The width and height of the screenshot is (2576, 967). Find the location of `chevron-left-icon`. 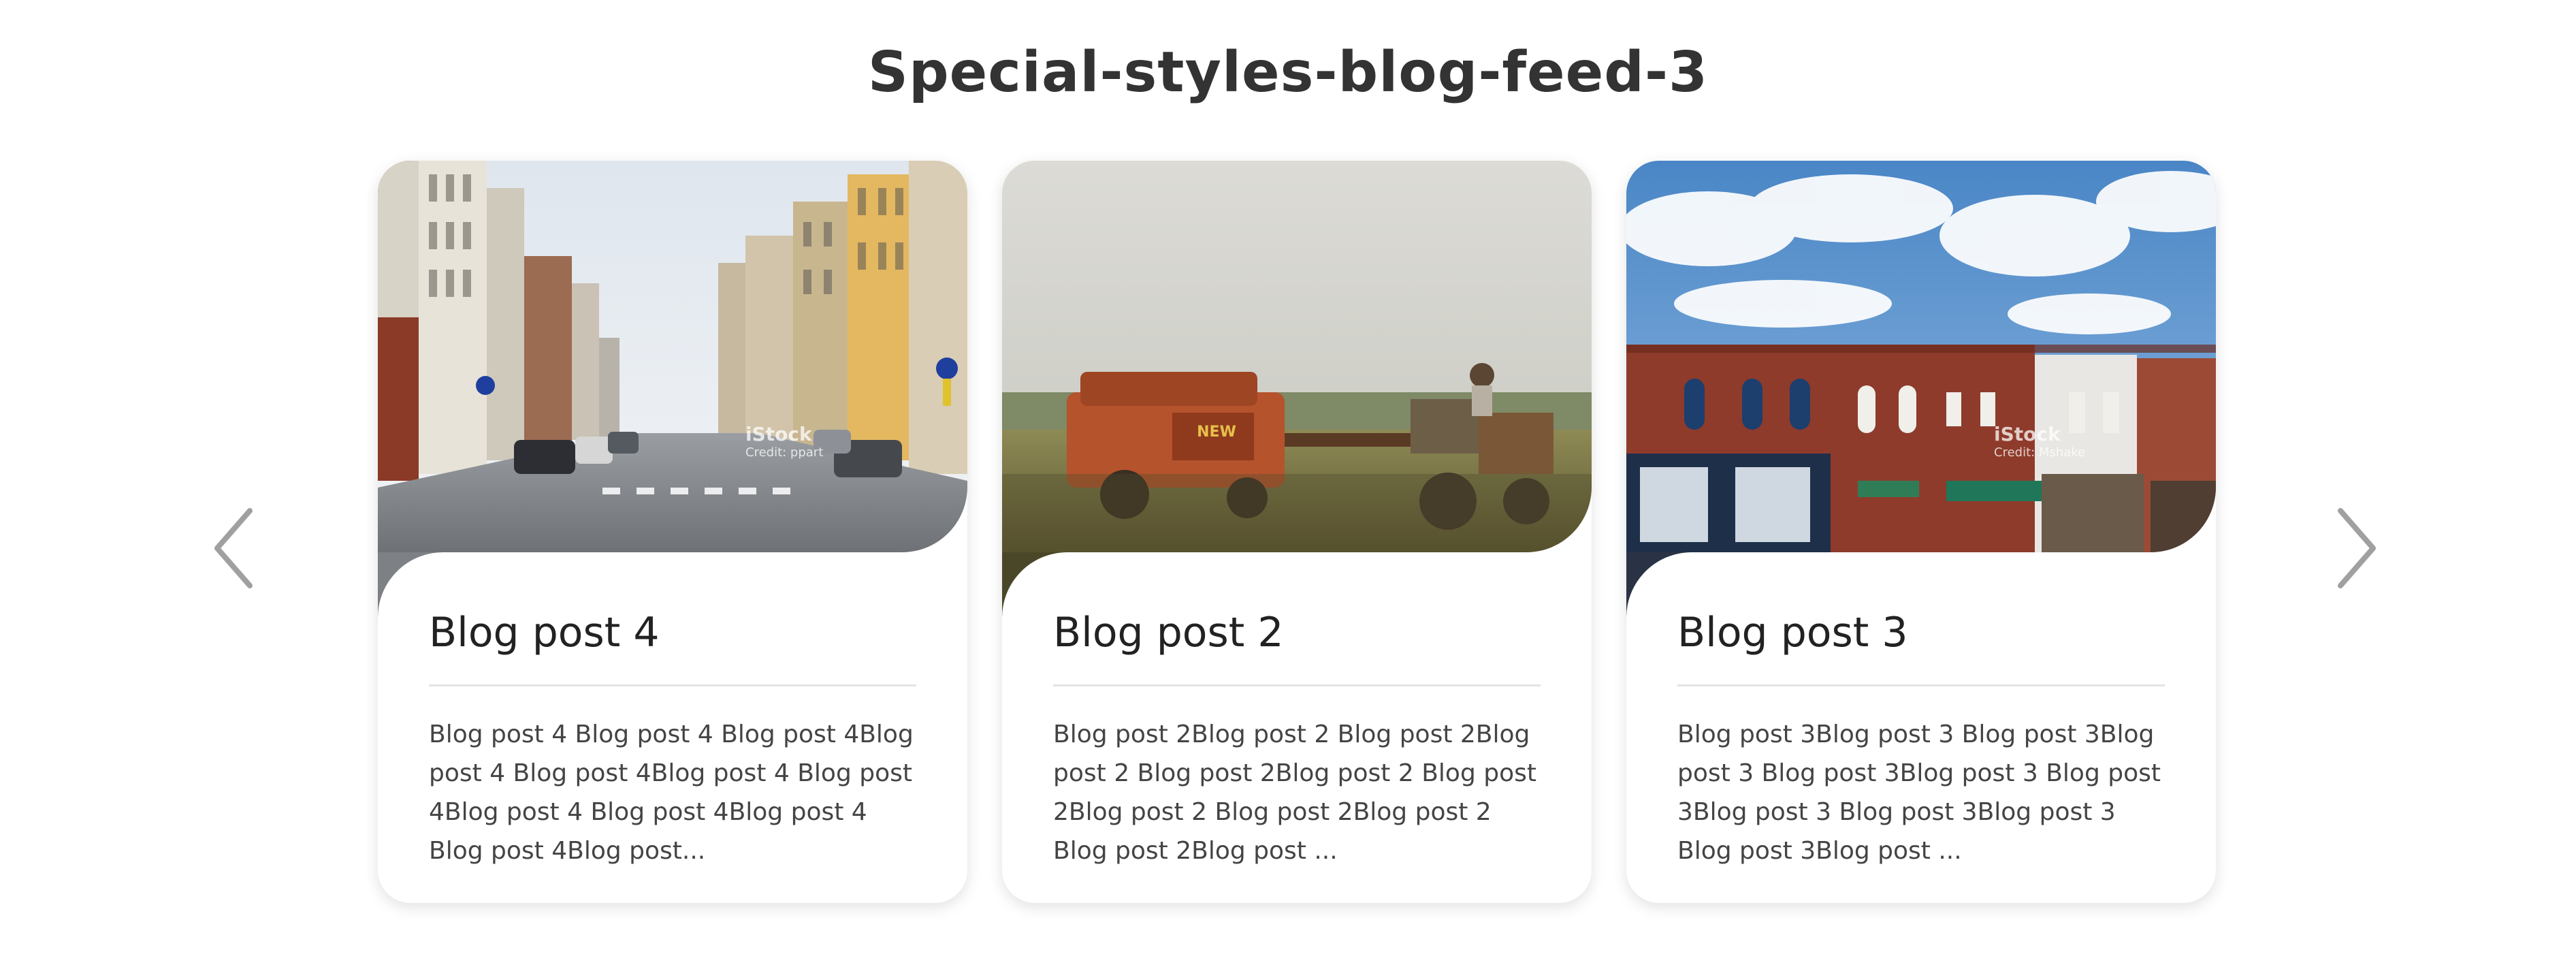

chevron-left-icon is located at coordinates (234, 548).